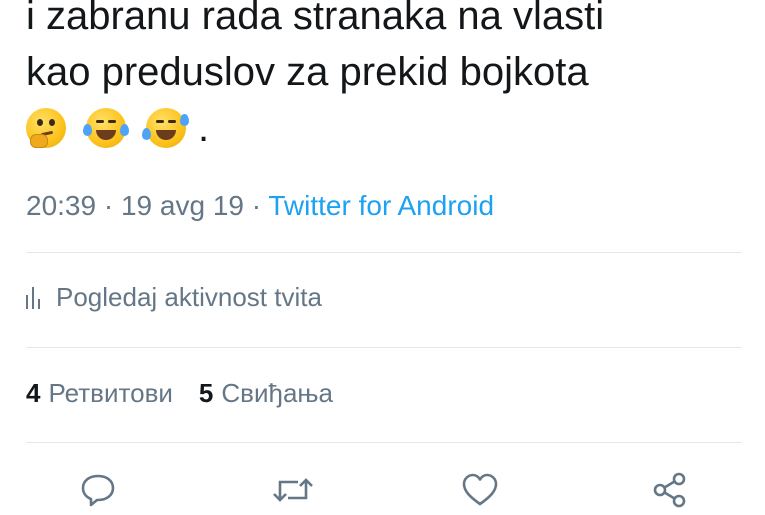  I want to click on share-icon, so click(669, 490).